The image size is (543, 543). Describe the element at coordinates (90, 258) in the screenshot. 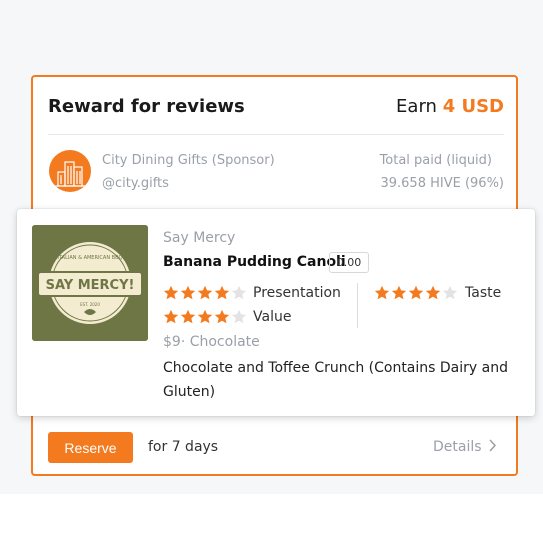

I see `logo-top-text: ITALIAN & AMERICAN BBQ` at that location.